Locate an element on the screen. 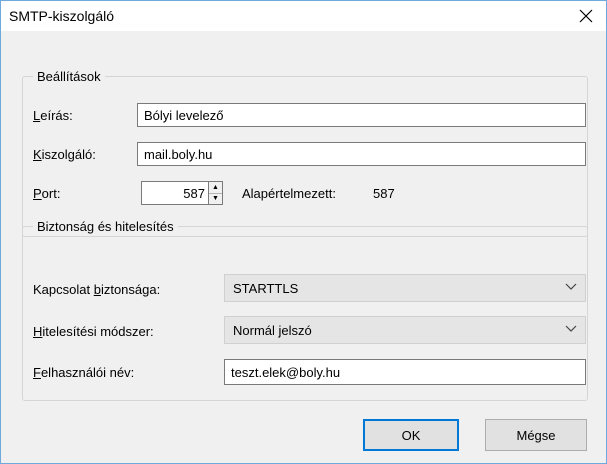 This screenshot has height=464, width=607. cancel-button-label: Mégse is located at coordinates (536, 435).